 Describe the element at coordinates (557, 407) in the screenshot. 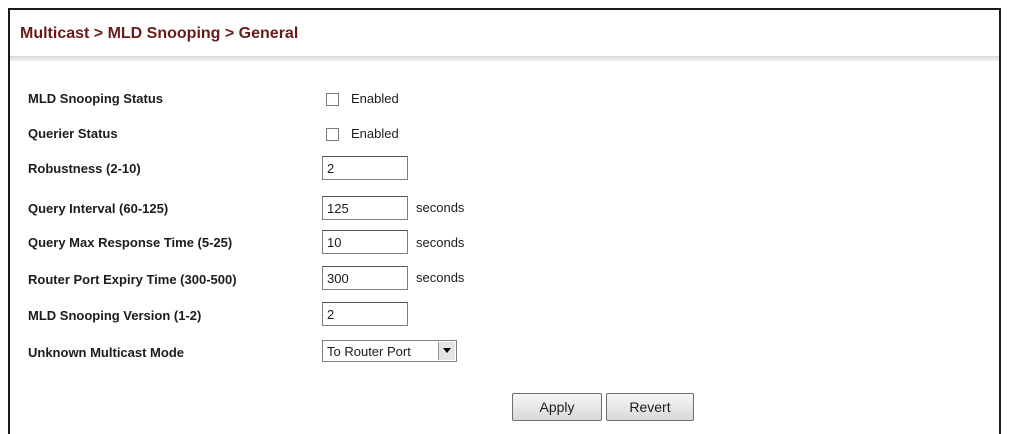

I see `apply-button: Apply` at that location.